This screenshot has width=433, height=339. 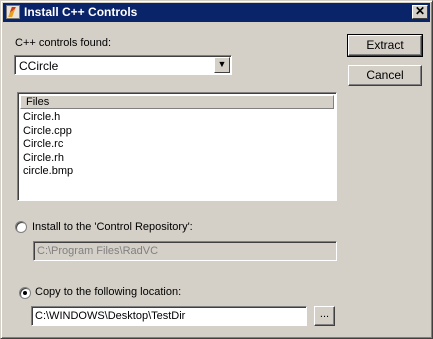 I want to click on files-column-header-label: Files, so click(x=38, y=102).